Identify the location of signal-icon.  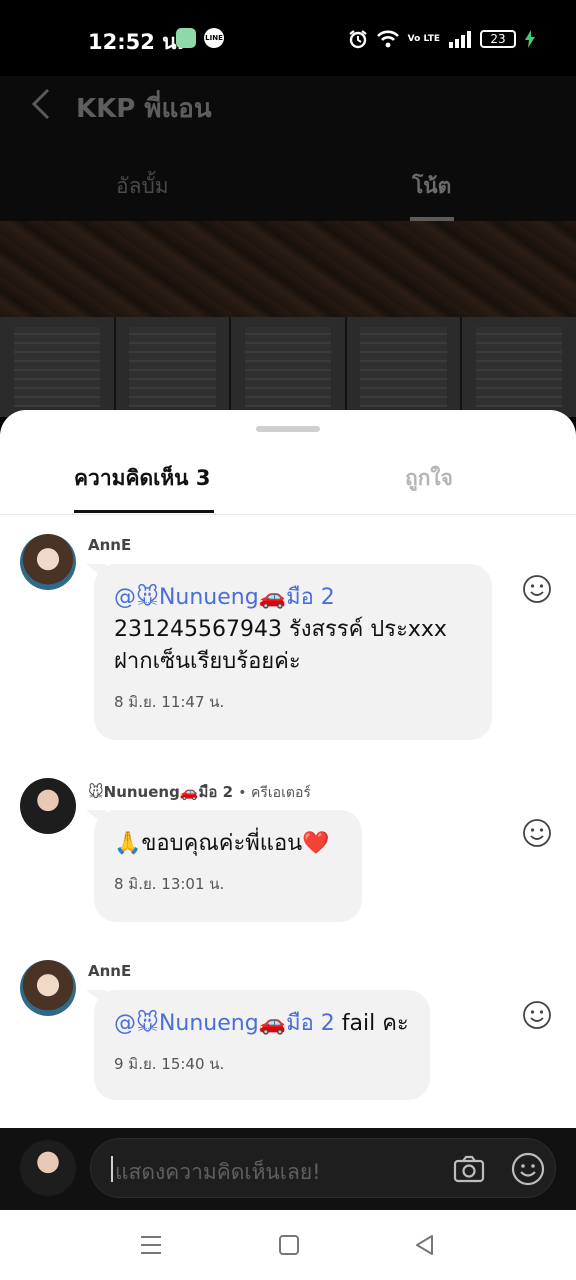
(460, 39).